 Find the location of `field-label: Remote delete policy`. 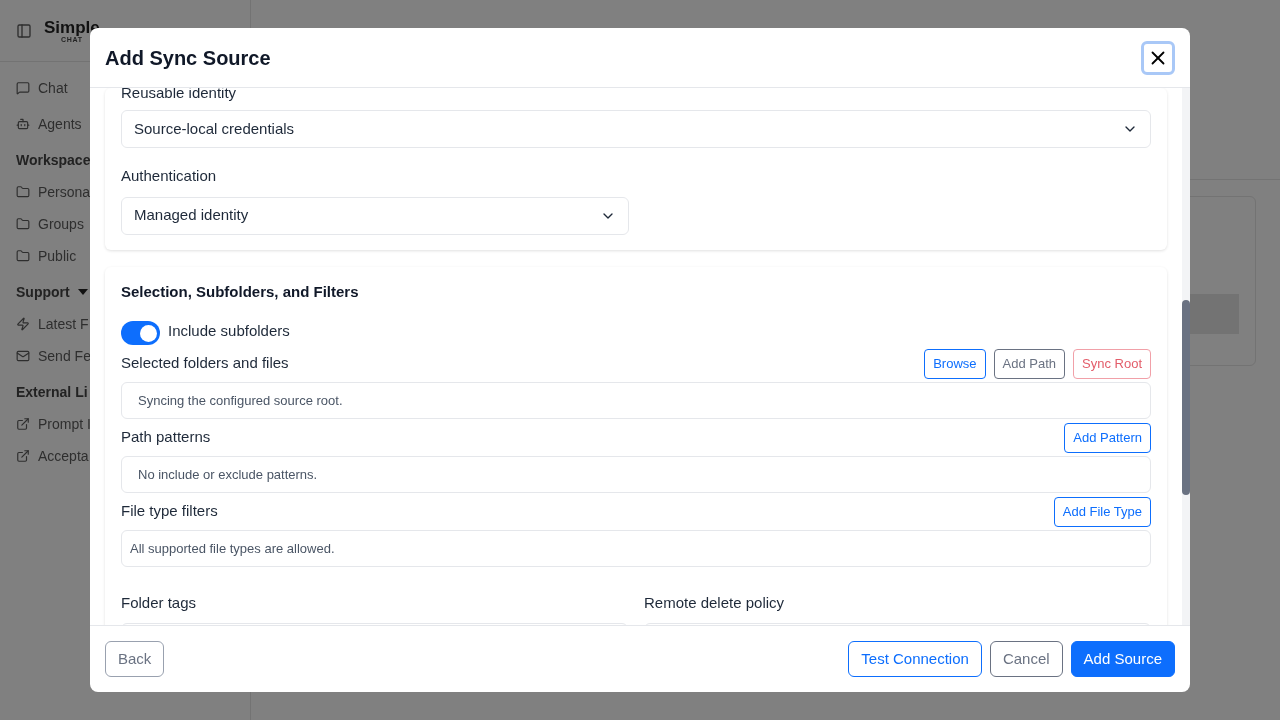

field-label: Remote delete policy is located at coordinates (715, 603).